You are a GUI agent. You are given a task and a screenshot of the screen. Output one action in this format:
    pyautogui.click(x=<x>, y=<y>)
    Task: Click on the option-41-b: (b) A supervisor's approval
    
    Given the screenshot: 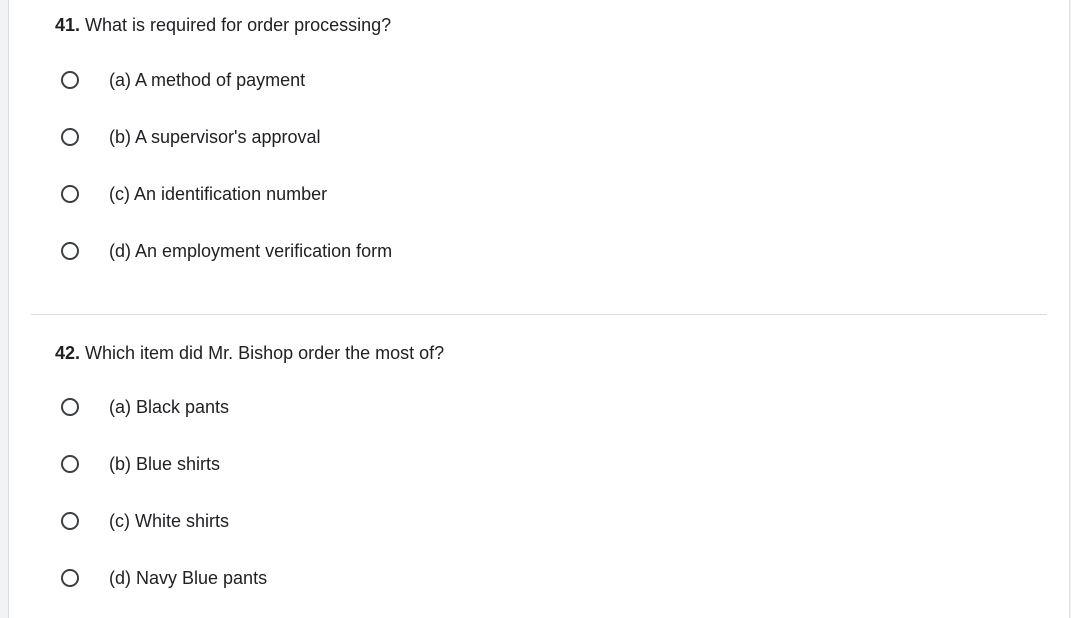 What is the action you would take?
    pyautogui.click(x=191, y=137)
    